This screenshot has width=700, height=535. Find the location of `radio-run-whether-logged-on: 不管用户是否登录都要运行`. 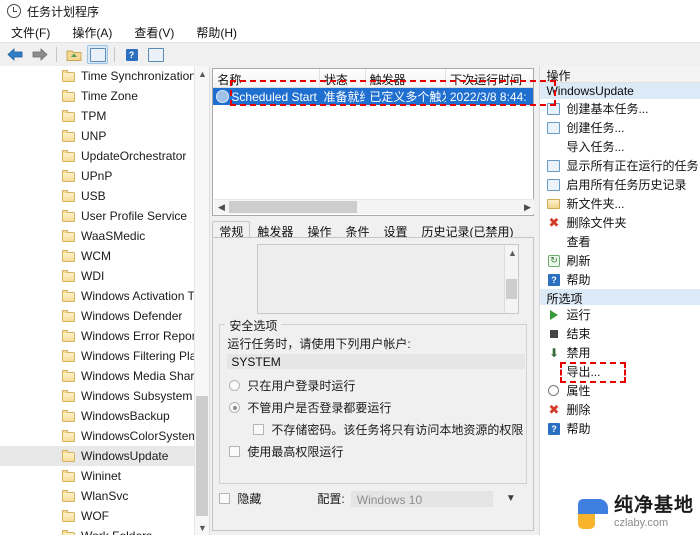

radio-run-whether-logged-on: 不管用户是否登录都要运行 is located at coordinates (310, 407).